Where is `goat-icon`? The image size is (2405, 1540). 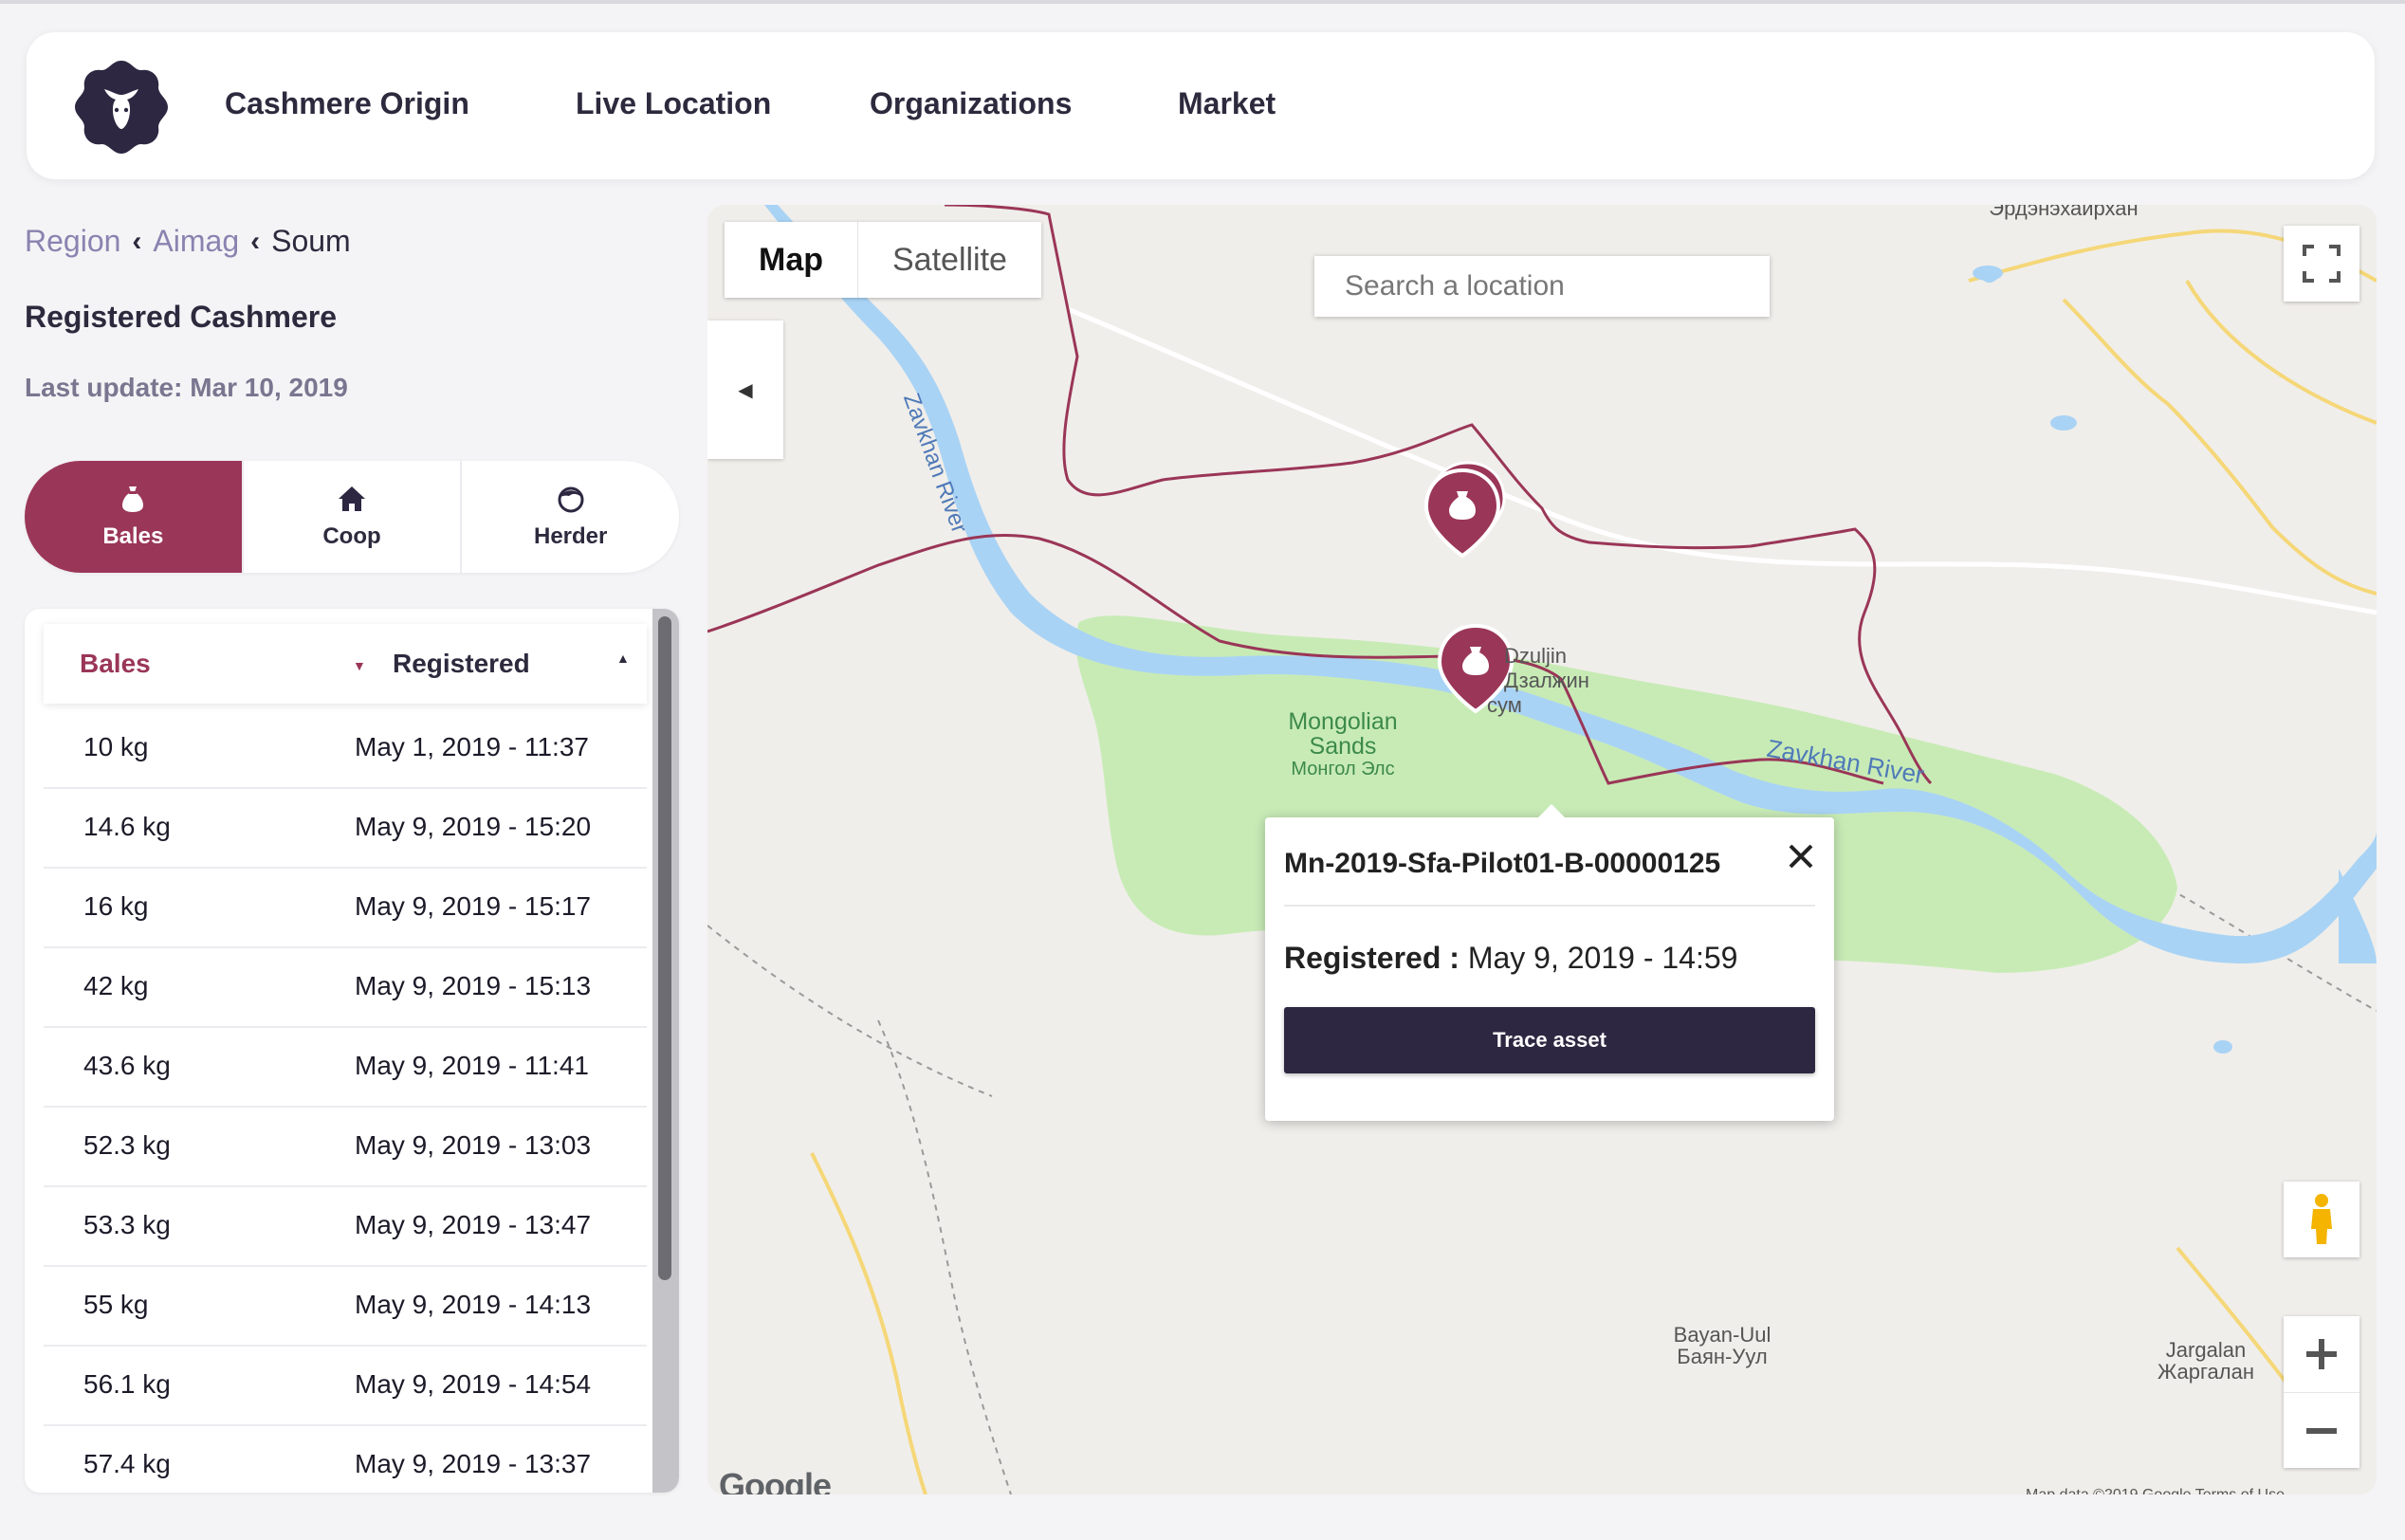
goat-icon is located at coordinates (122, 107).